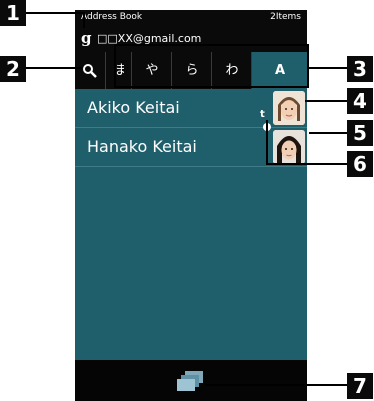  I want to click on callout-3-frame, so click(211, 66).